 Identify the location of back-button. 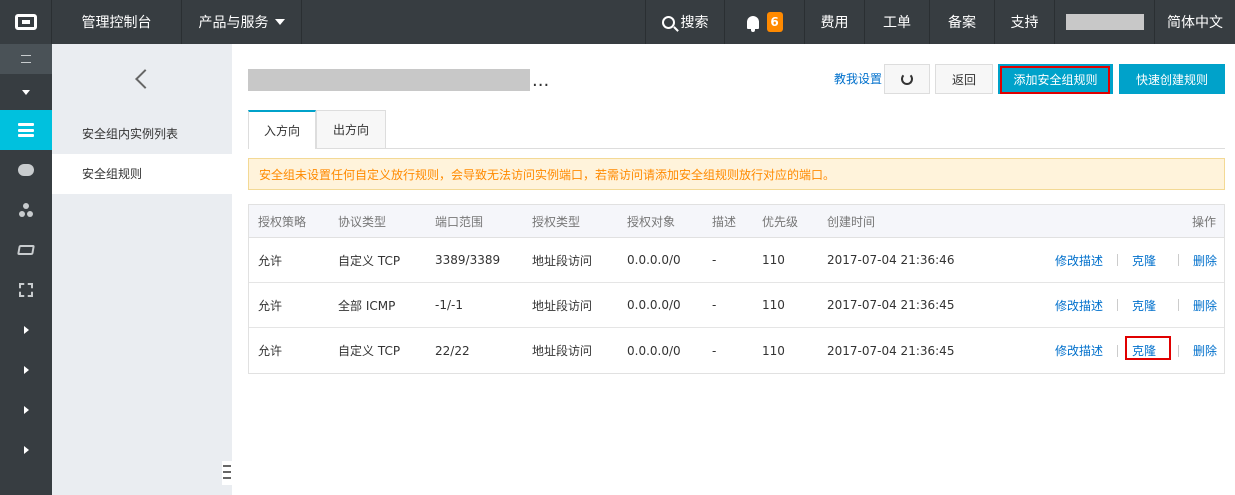
(142, 79).